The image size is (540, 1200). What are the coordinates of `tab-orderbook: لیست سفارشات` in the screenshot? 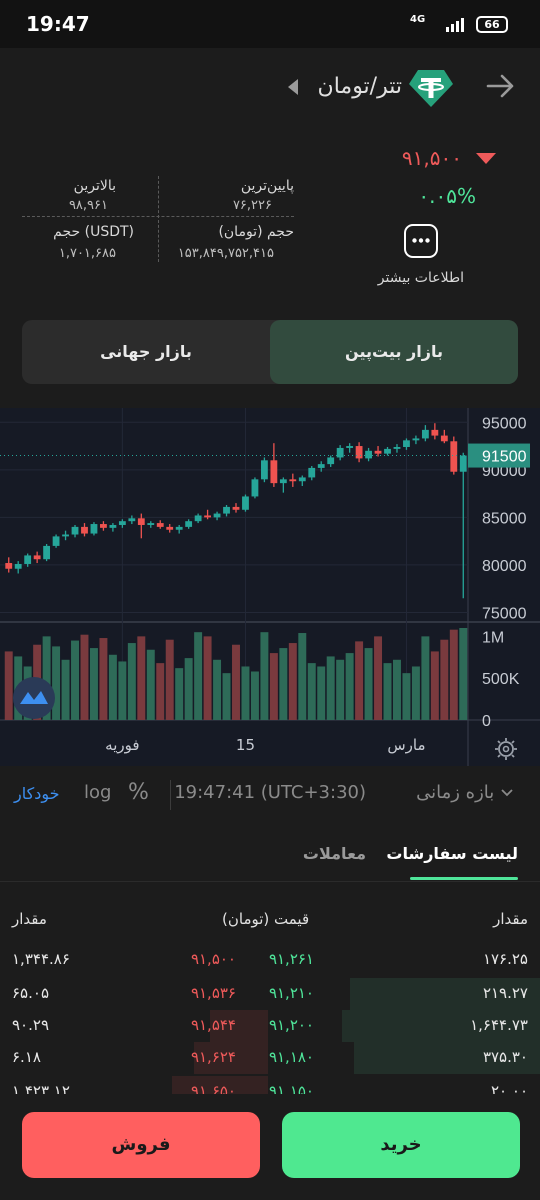 It's located at (452, 853).